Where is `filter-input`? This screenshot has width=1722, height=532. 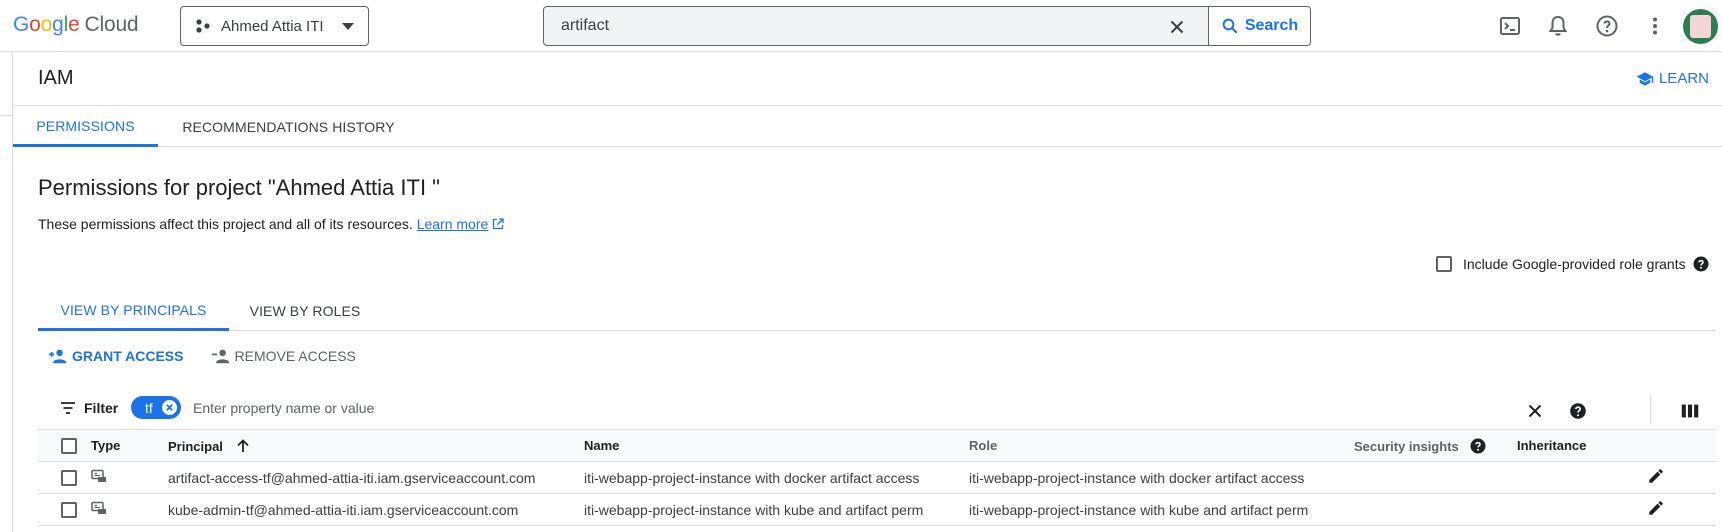 filter-input is located at coordinates (443, 408).